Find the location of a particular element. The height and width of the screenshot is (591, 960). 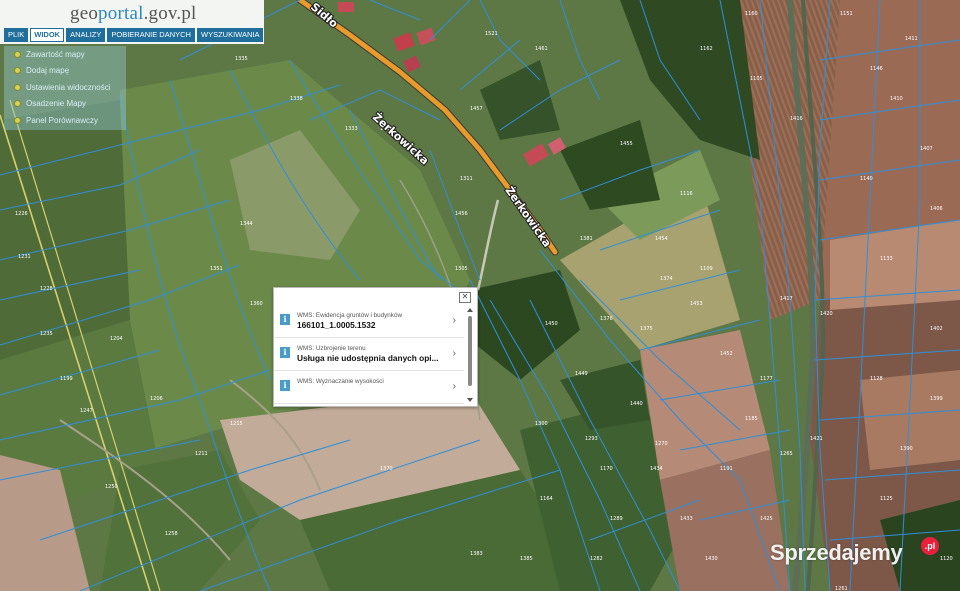

row-value: 166101_1.0005.1532 is located at coordinates (336, 325).